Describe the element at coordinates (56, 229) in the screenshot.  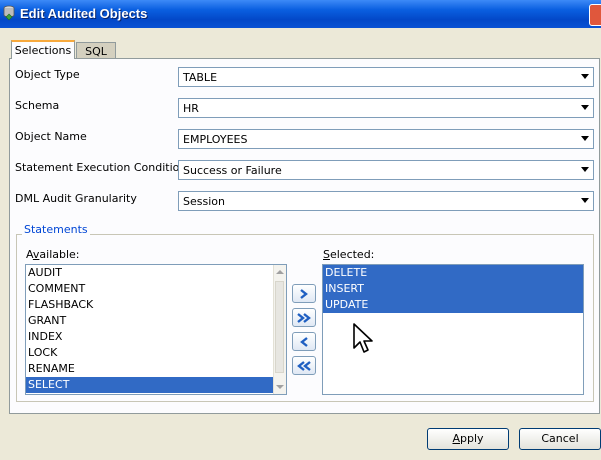
I see `statements-group-label: Statements` at that location.